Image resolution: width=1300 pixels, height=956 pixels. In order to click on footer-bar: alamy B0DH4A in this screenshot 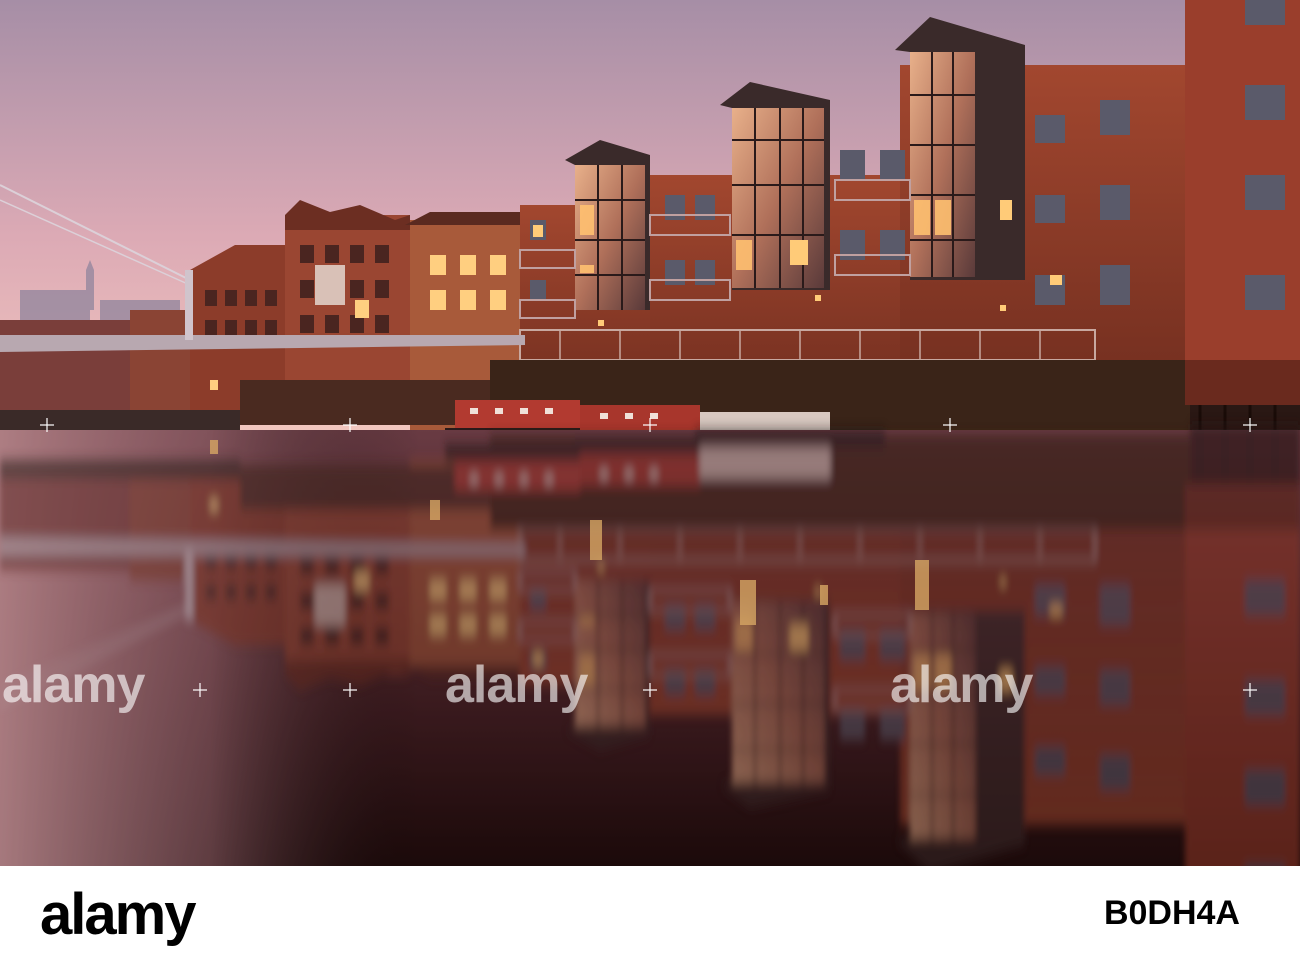, I will do `click(650, 911)`.